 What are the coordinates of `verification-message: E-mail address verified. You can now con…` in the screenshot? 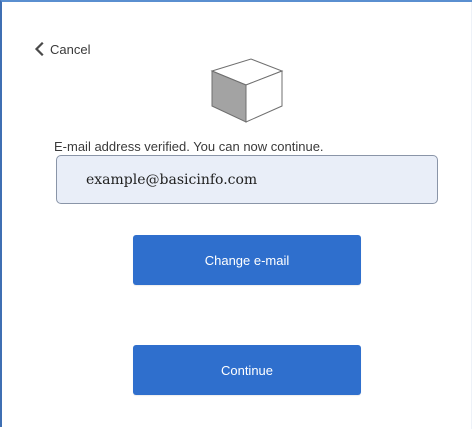 It's located at (189, 146).